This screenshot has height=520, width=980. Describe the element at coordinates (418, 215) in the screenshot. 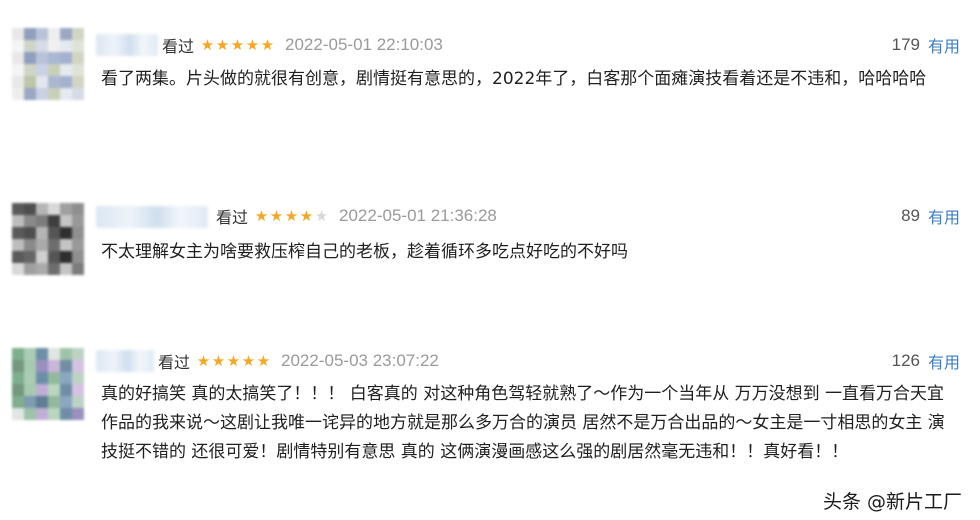

I see `review-time: 2022-05-01 21:36:28` at that location.